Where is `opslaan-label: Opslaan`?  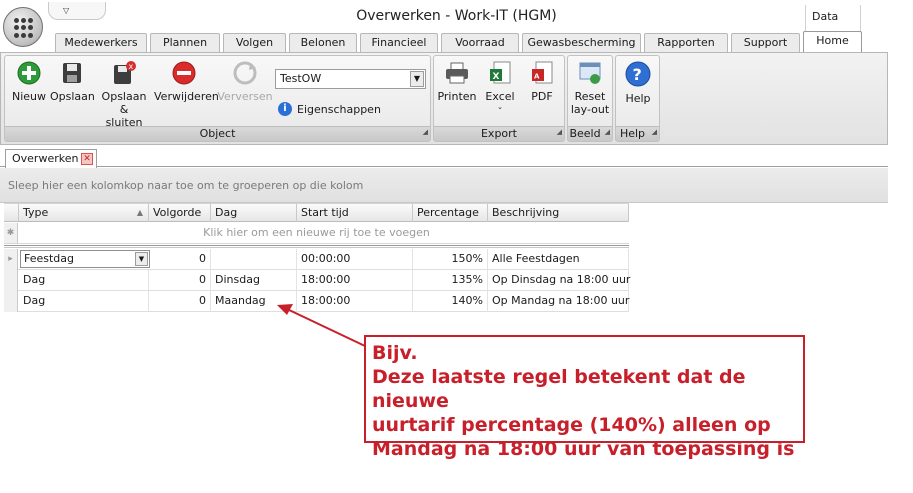 opslaan-label: Opslaan is located at coordinates (72, 96).